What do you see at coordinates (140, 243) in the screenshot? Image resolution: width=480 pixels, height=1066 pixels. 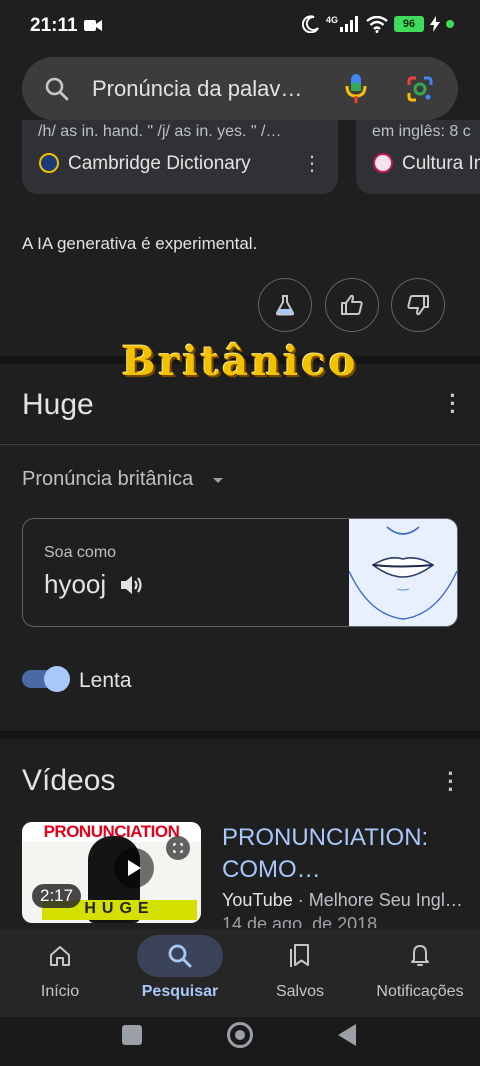 I see `ai-experimental-note: A IA generativa é experimental.` at bounding box center [140, 243].